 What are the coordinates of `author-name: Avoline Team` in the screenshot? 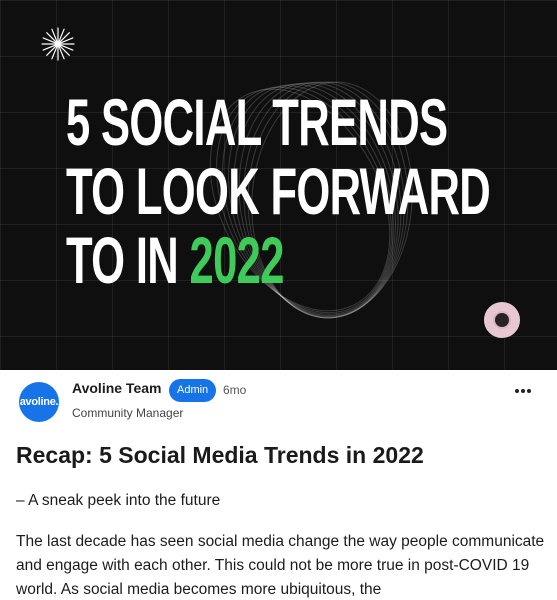 It's located at (116, 388).